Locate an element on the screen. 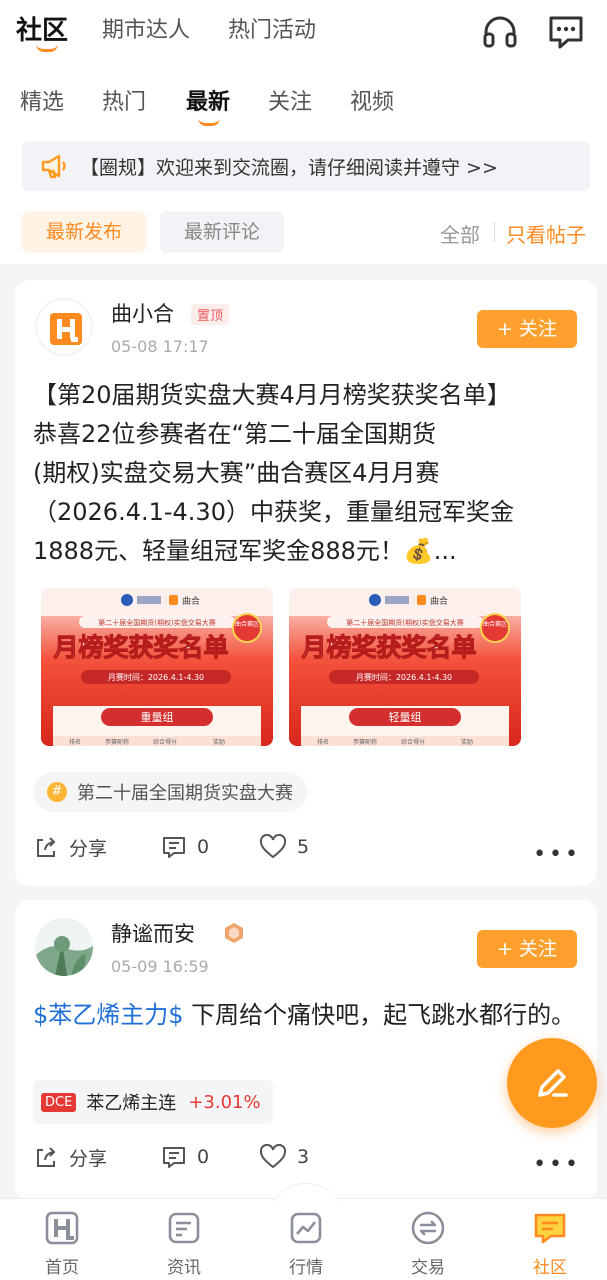 The image size is (607, 1280). landscape-avatar-icon is located at coordinates (64, 947).